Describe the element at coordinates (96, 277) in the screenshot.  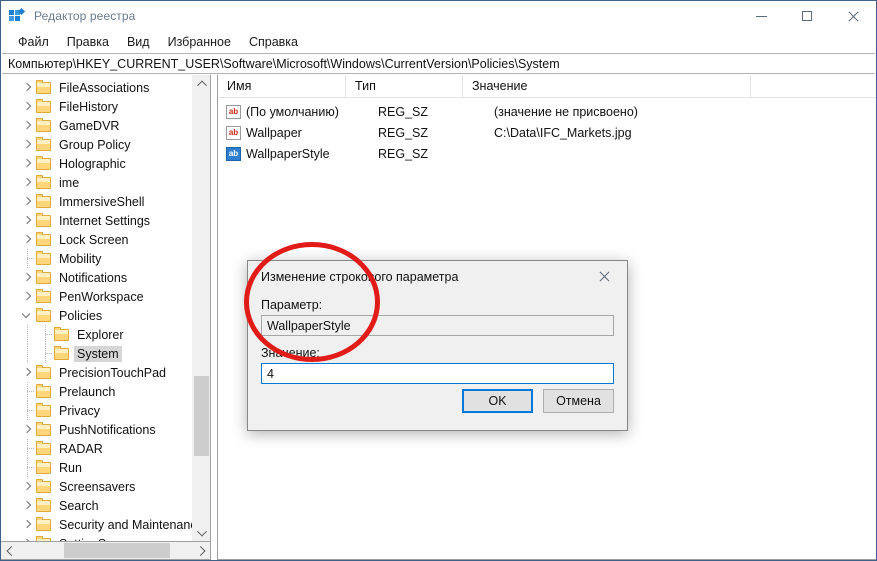
I see `tree-item-notifications: Notifications` at that location.